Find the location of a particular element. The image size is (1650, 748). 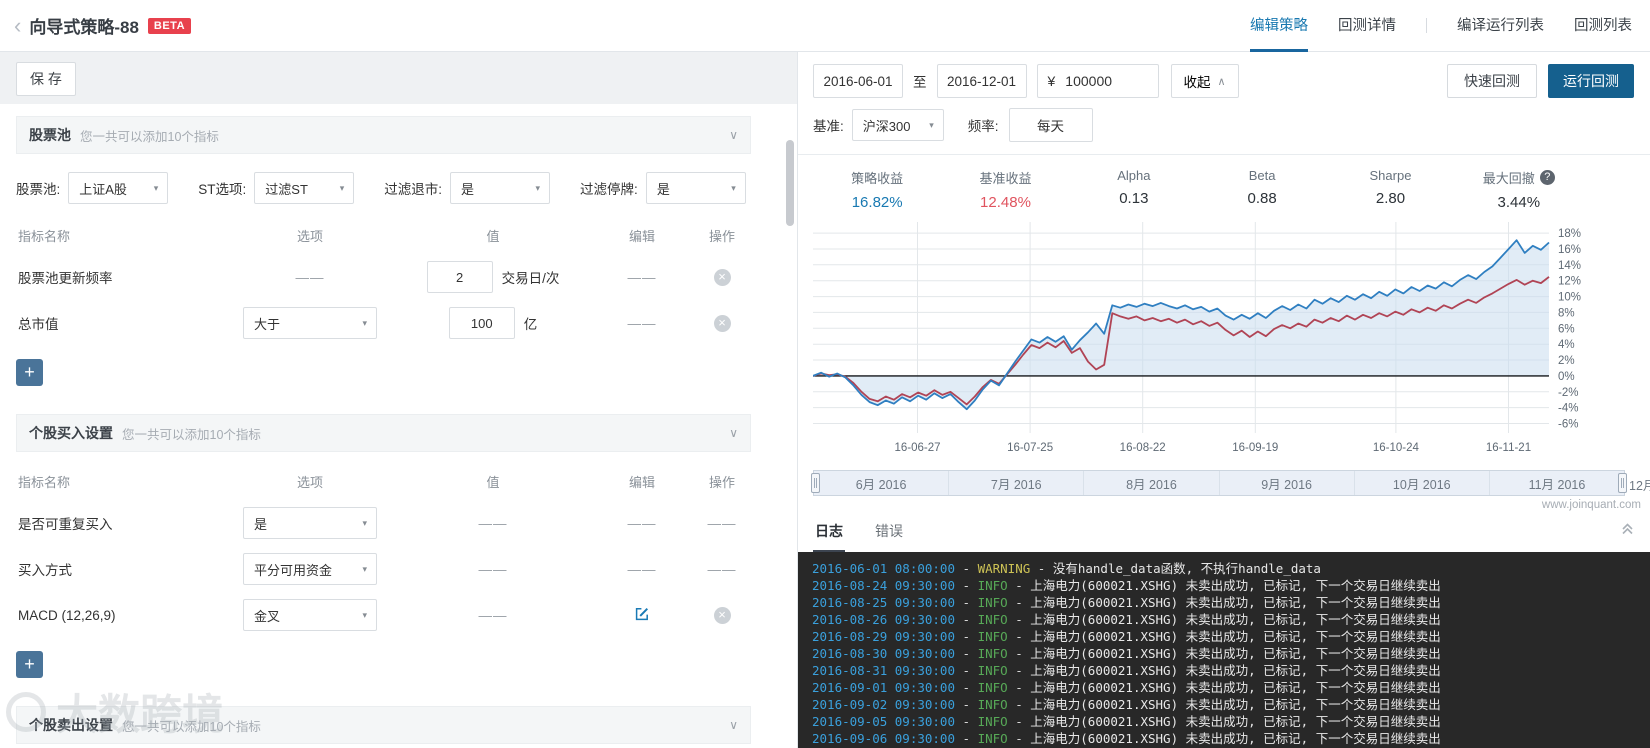

edit-icon is located at coordinates (642, 614).